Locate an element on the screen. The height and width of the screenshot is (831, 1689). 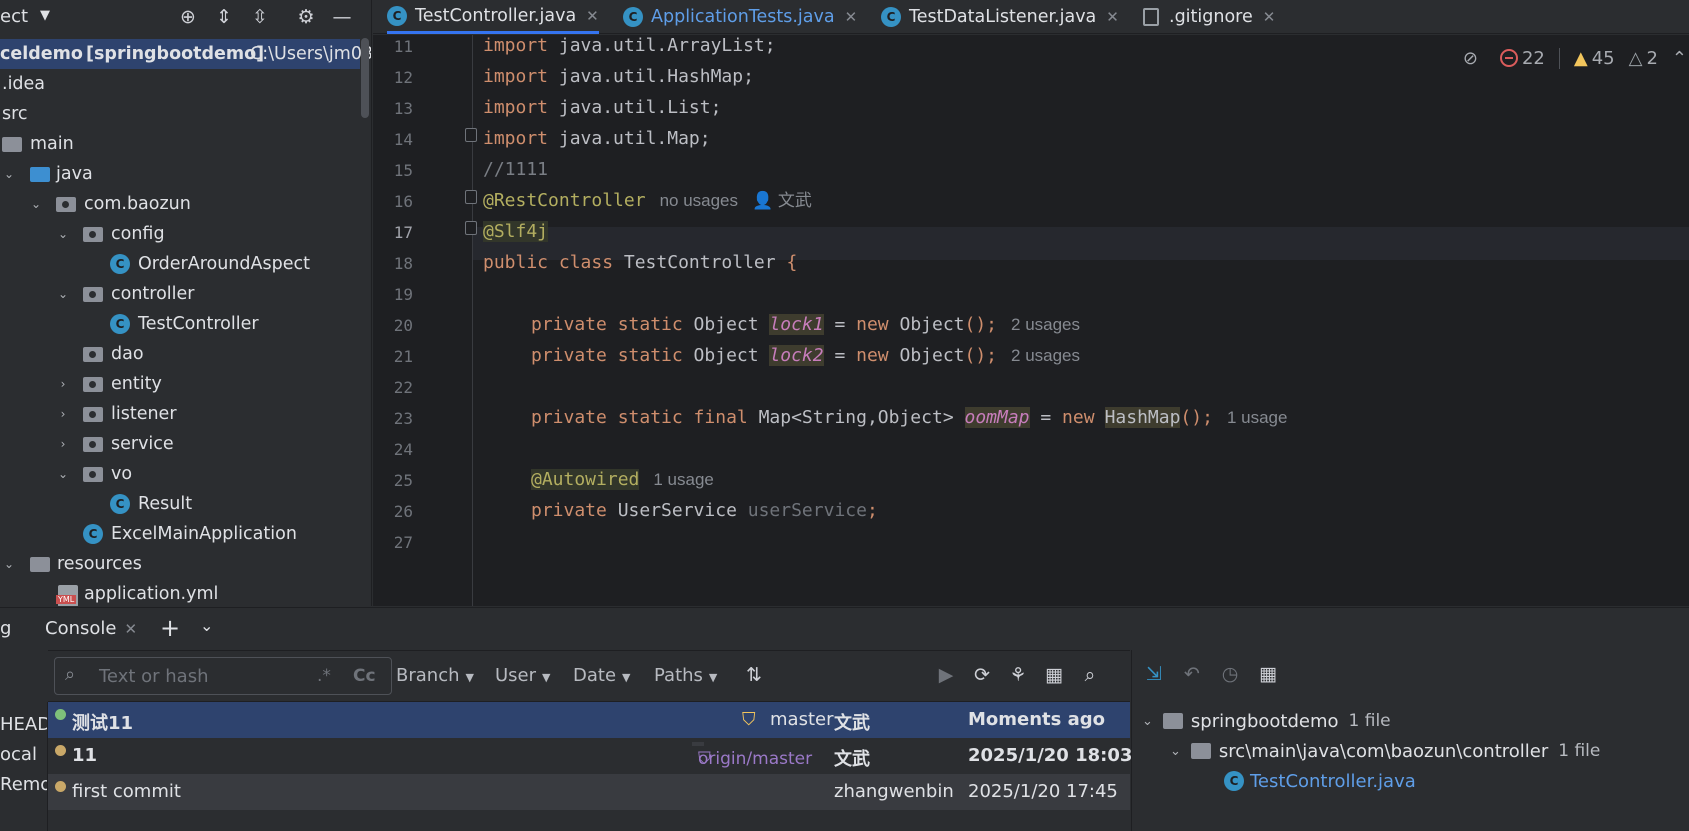
search-input: Text or hash is located at coordinates (154, 676).